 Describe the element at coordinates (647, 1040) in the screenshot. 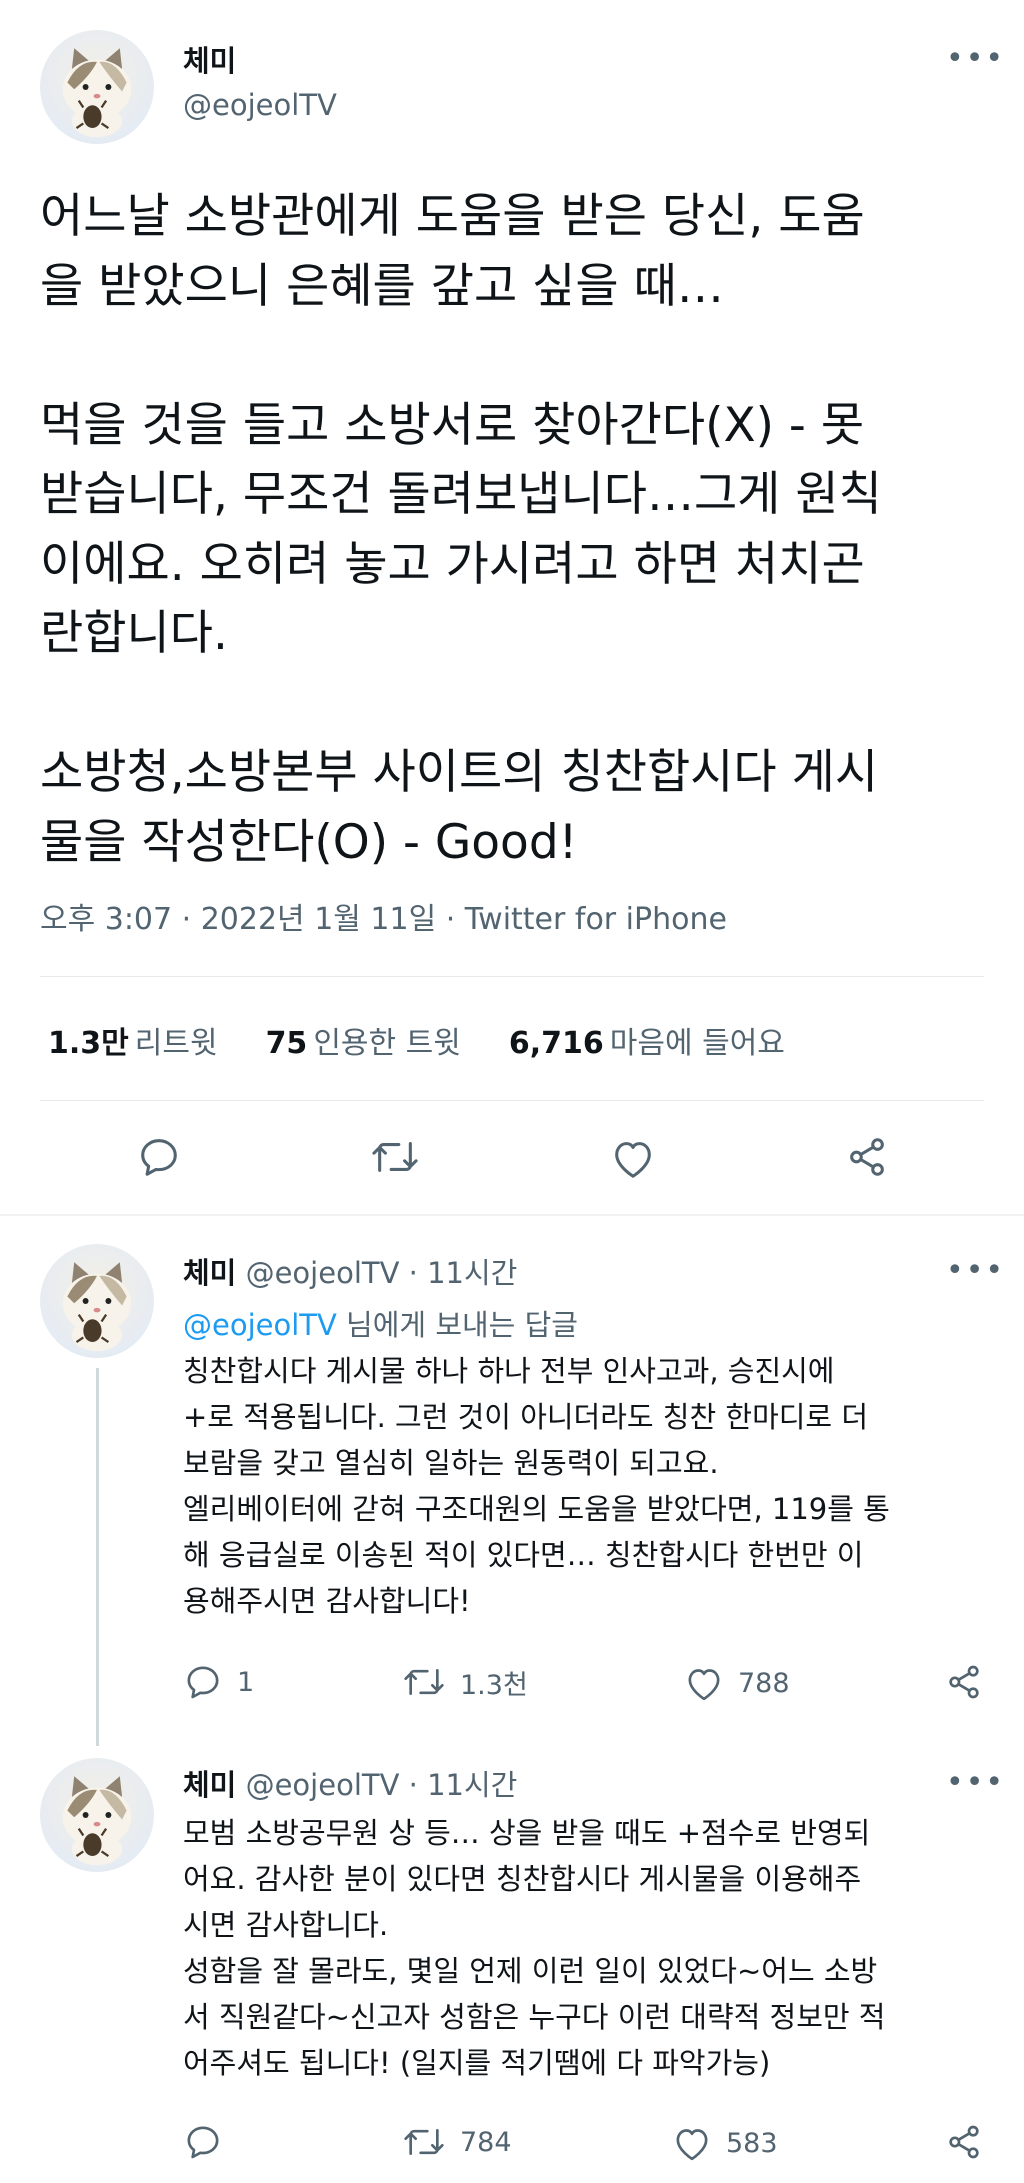

I see `like-stat: 6,716 마음에 들어요` at that location.